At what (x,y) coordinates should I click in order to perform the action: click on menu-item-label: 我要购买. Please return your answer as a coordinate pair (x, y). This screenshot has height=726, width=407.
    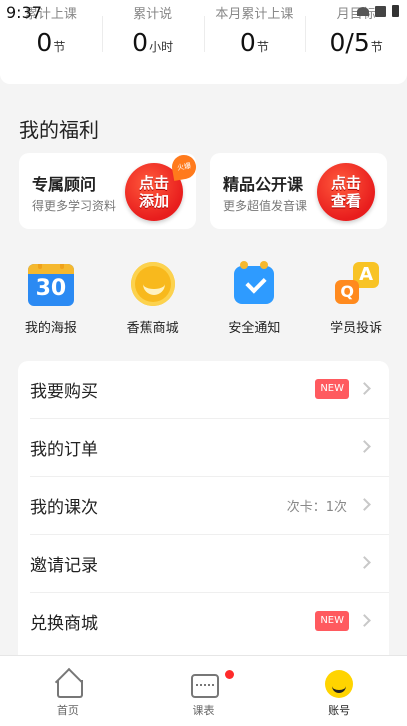
    Looking at the image, I should click on (64, 392).